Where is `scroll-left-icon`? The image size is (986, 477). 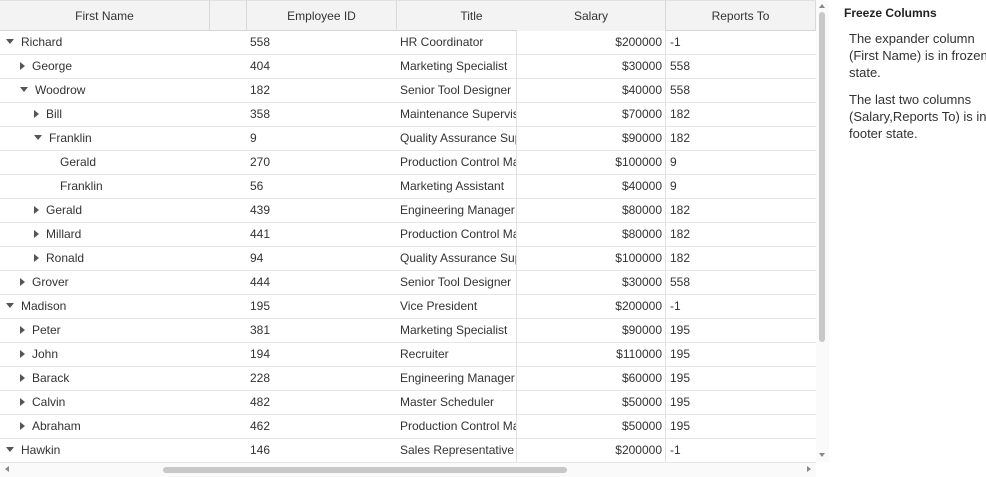
scroll-left-icon is located at coordinates (7, 469).